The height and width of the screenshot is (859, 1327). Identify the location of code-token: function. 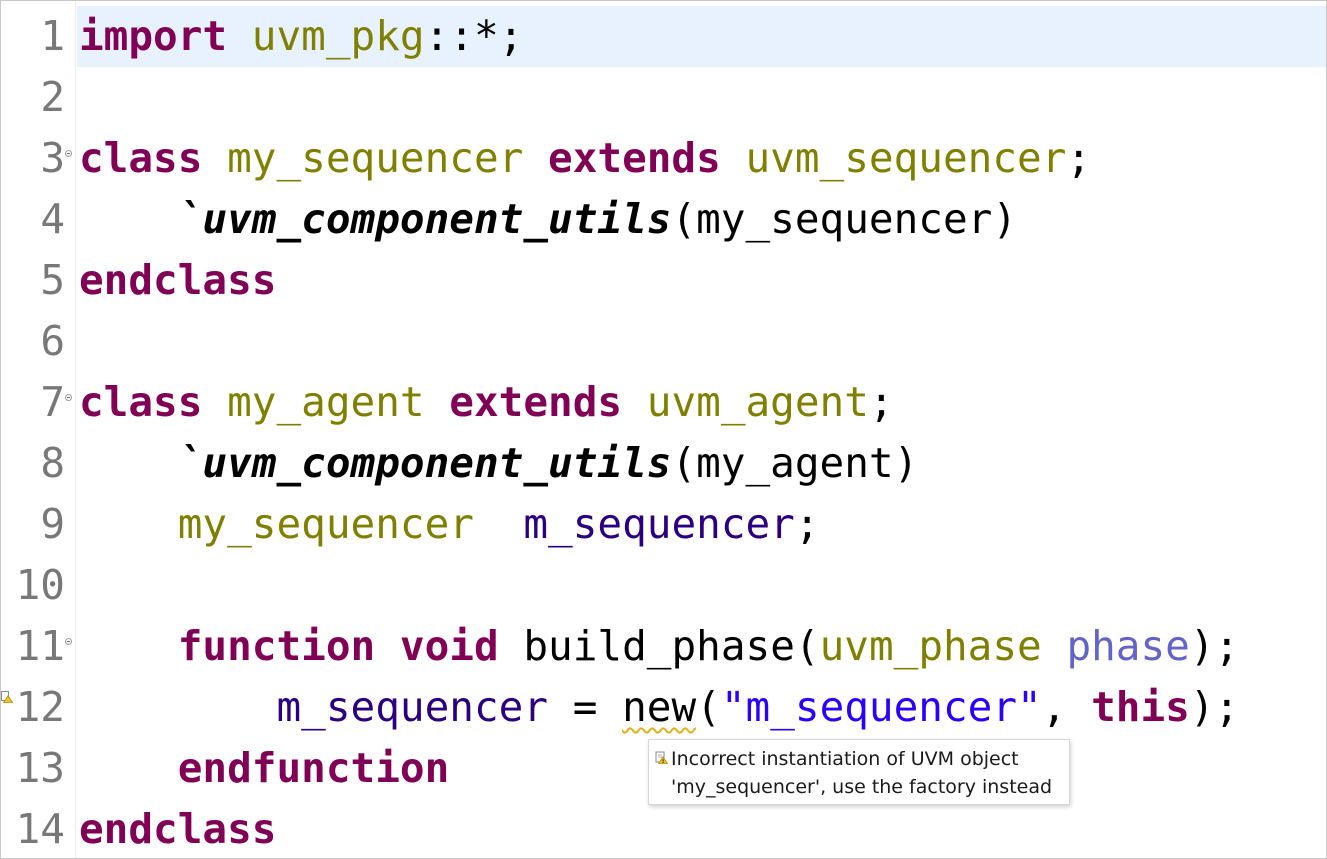
(276, 646).